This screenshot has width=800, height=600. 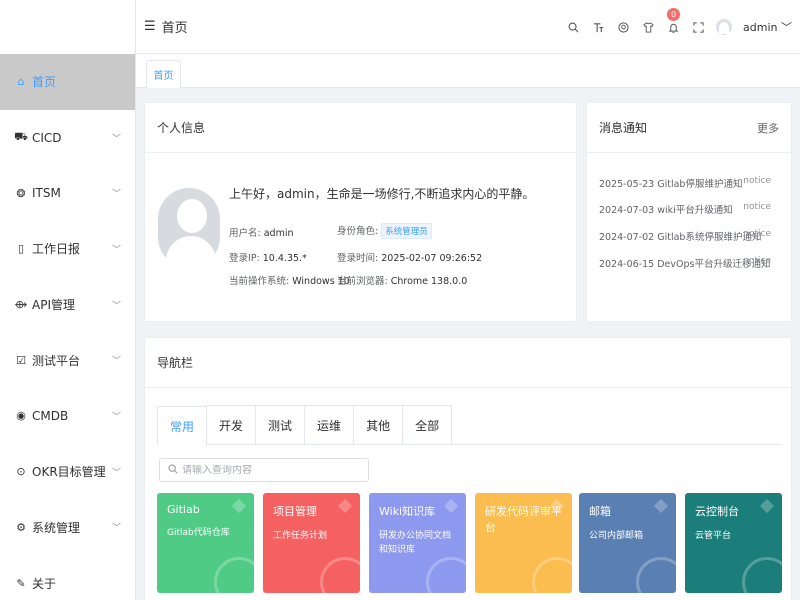 What do you see at coordinates (689, 236) in the screenshot?
I see `notice-item: 2024-07-02 Gitlab系统停服维护通知 notice` at bounding box center [689, 236].